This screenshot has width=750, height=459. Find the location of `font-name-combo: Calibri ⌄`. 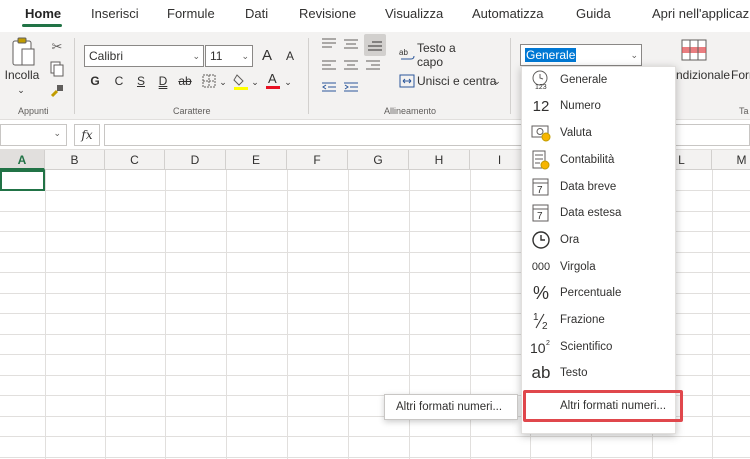

font-name-combo: Calibri ⌄ is located at coordinates (144, 56).